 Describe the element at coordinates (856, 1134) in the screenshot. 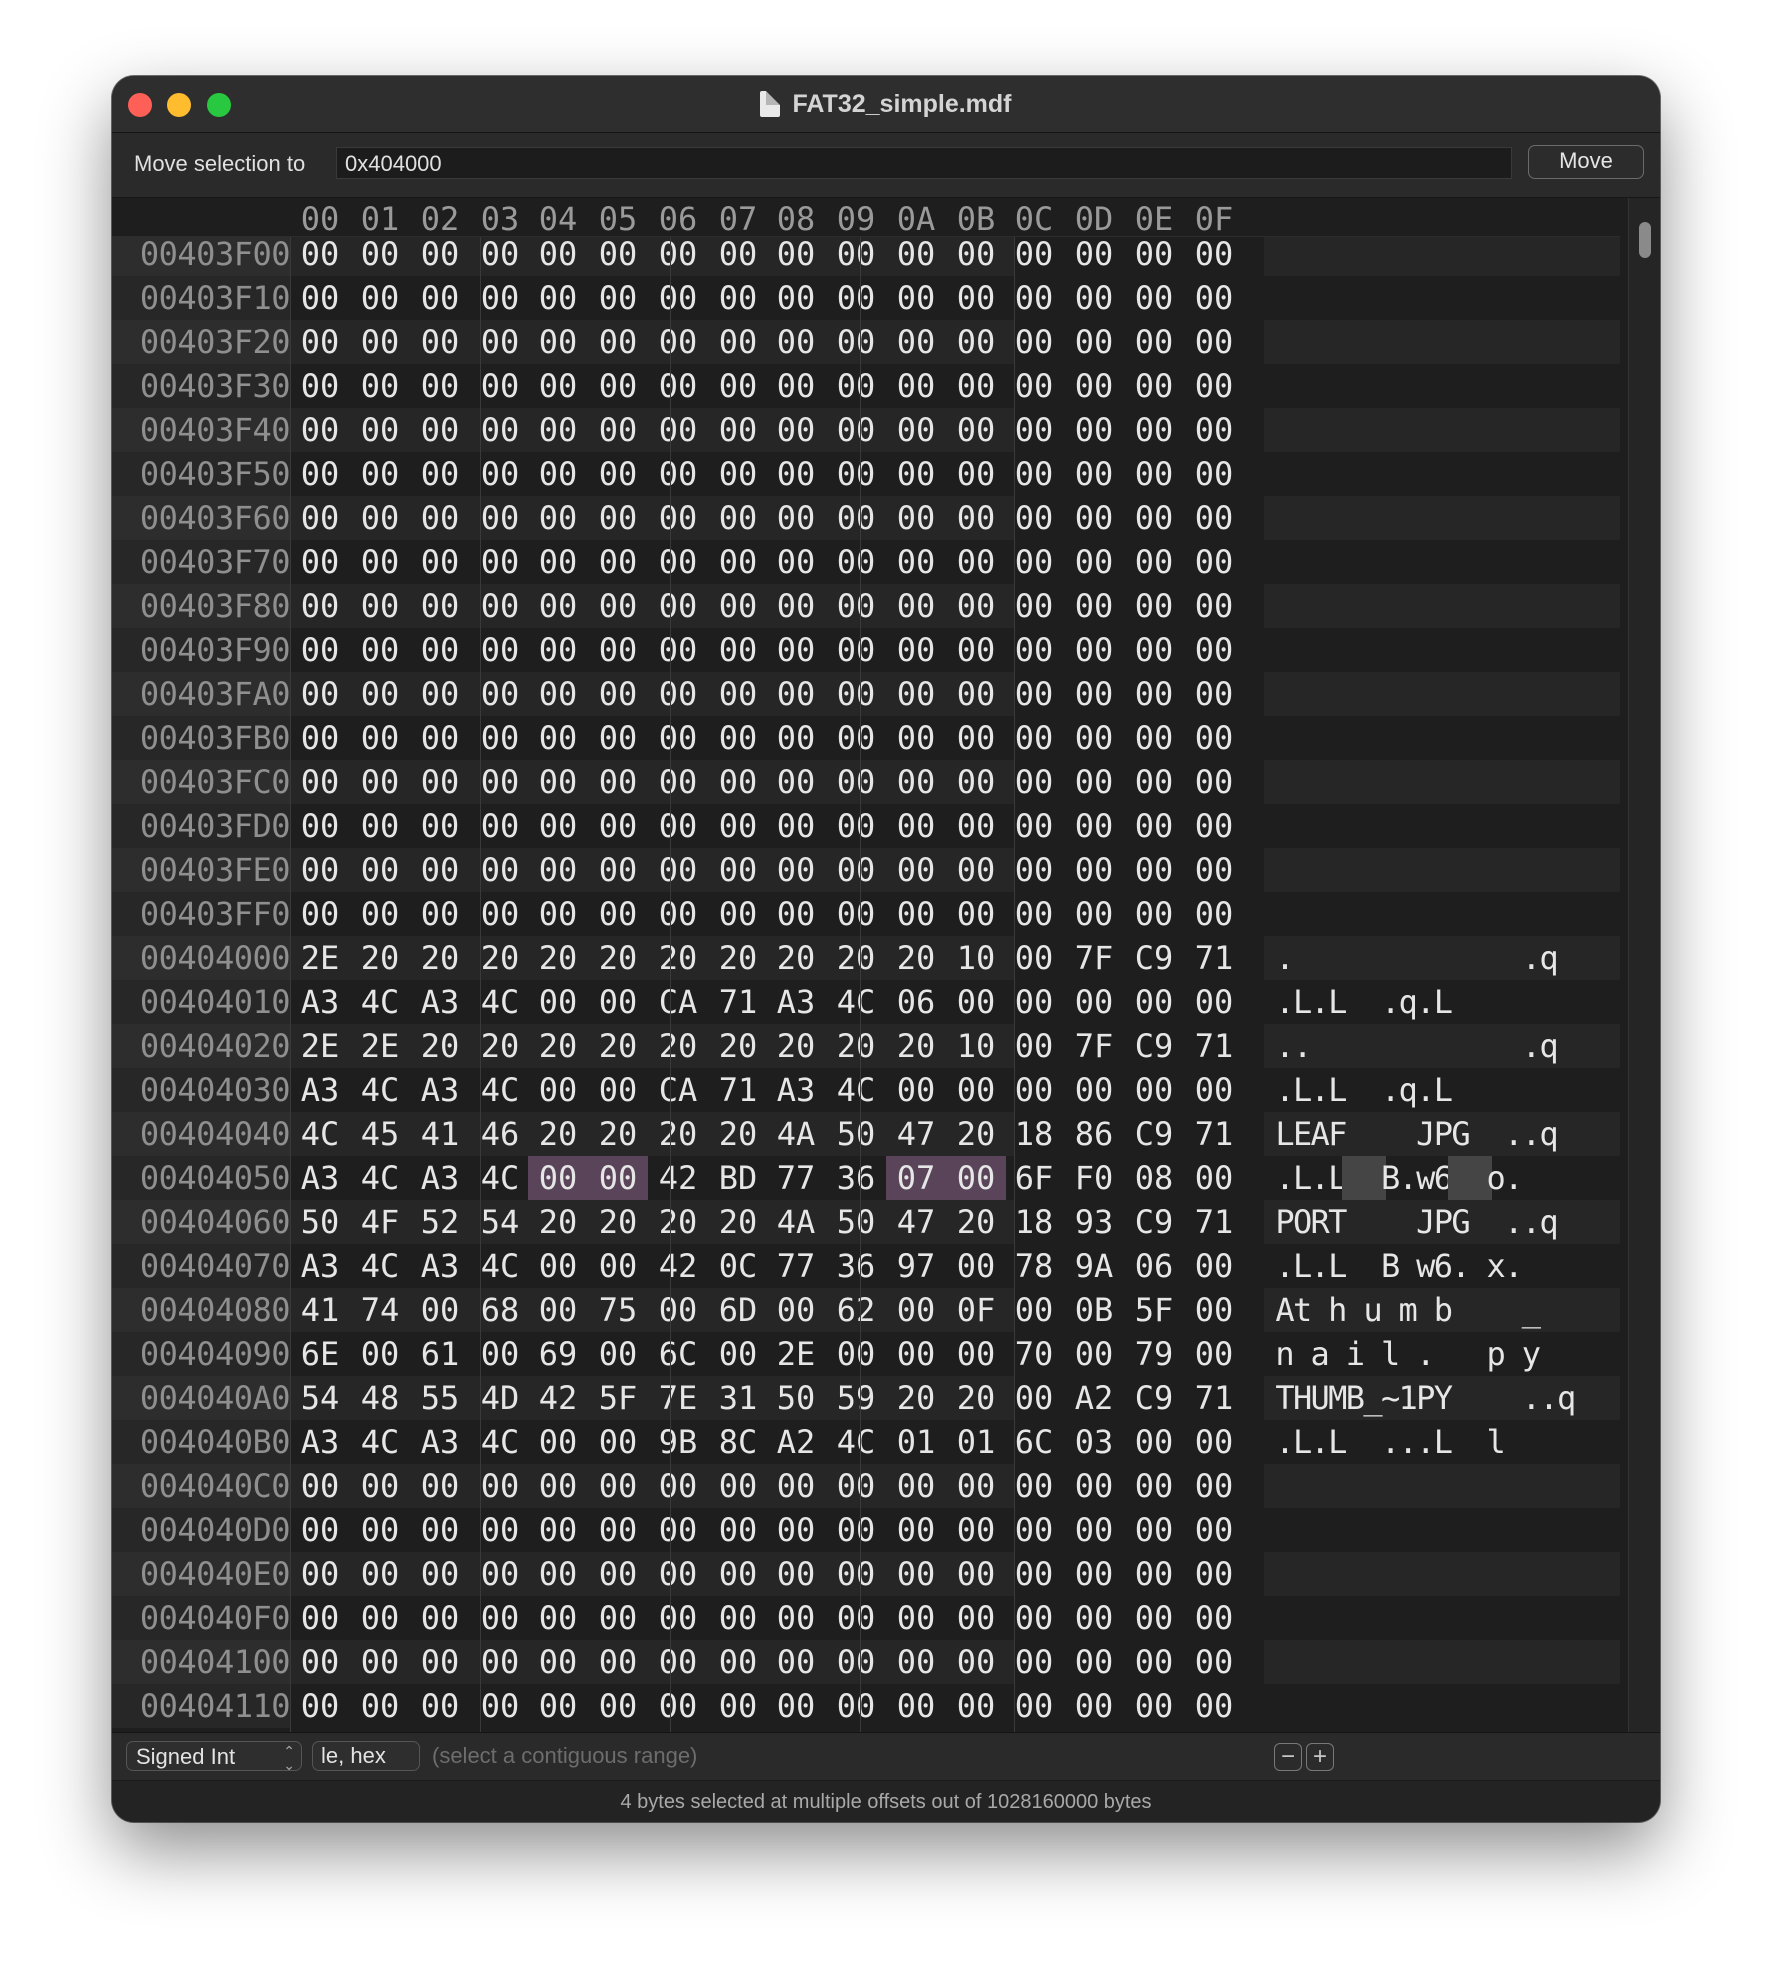

I see `hex-byte: 50` at that location.